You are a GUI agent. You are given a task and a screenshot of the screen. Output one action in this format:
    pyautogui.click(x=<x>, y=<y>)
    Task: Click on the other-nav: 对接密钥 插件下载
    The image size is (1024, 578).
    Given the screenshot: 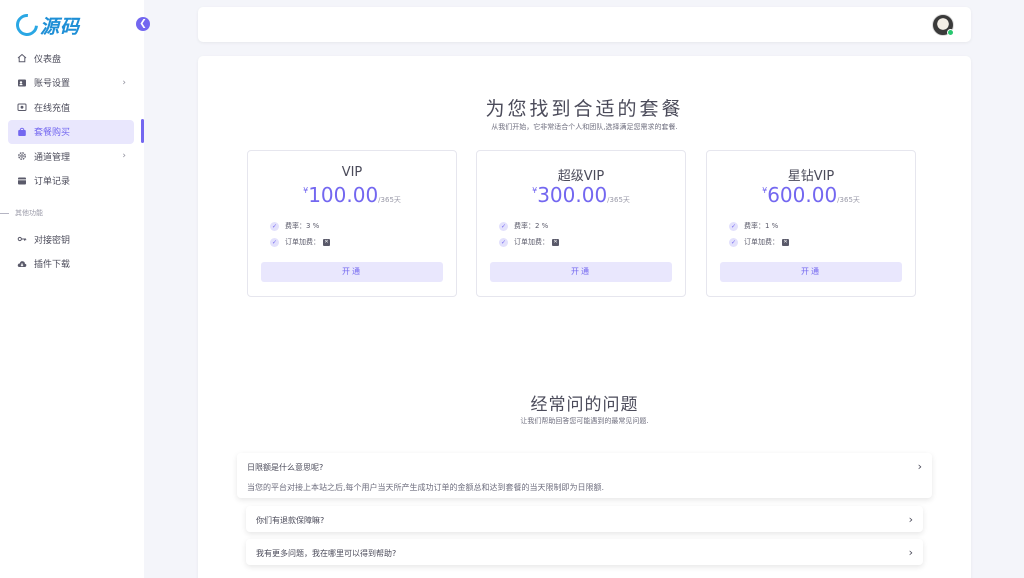 What is the action you would take?
    pyautogui.click(x=71, y=251)
    